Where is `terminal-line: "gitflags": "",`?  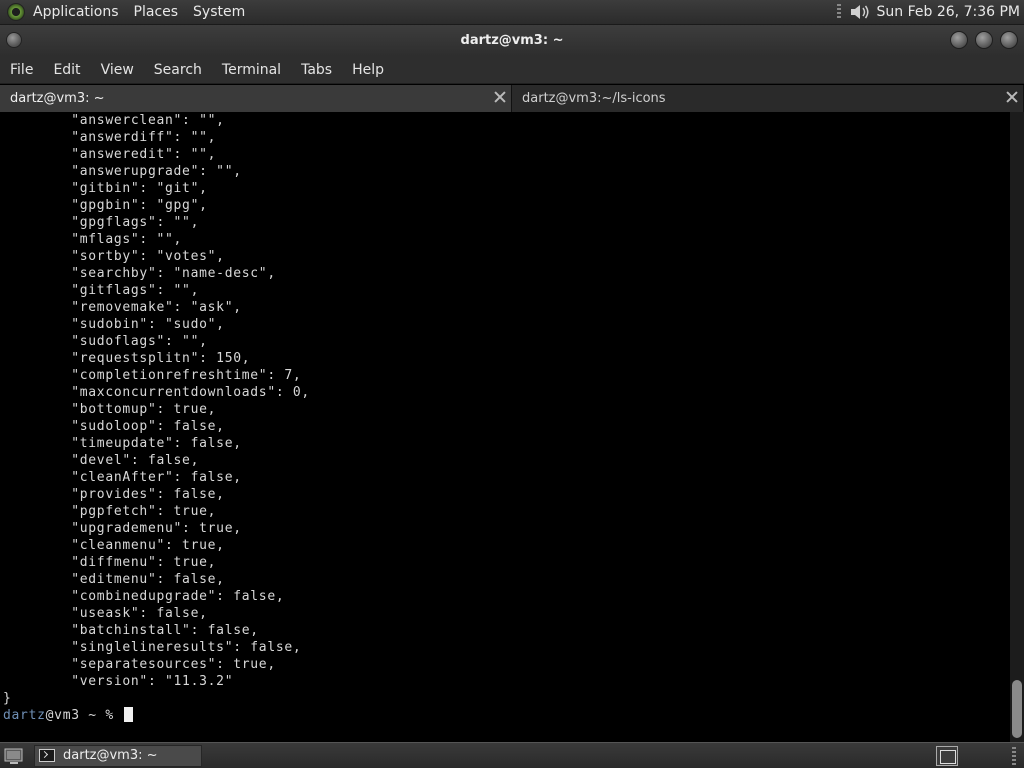
terminal-line: "gitflags": "", is located at coordinates (101, 290).